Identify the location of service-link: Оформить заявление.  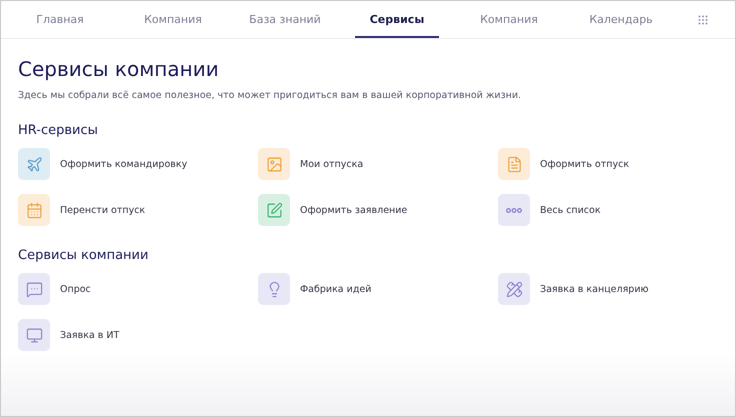
(354, 210).